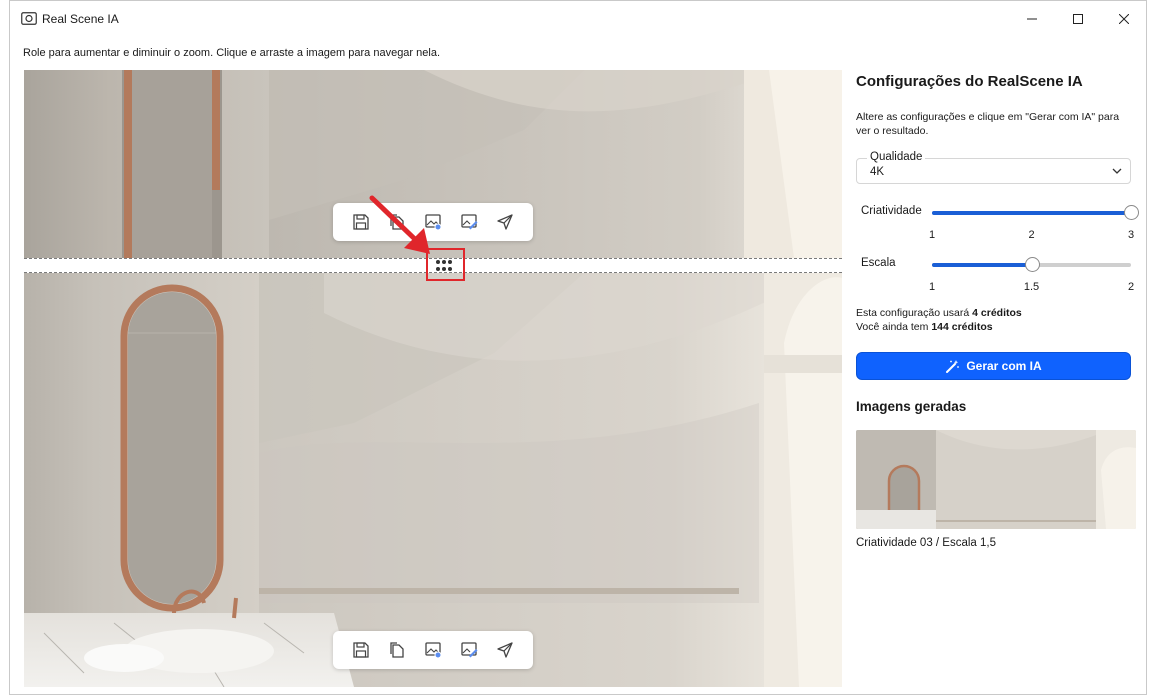 Image resolution: width=1152 pixels, height=697 pixels. I want to click on credits-usage-value: 4 créditos, so click(997, 313).